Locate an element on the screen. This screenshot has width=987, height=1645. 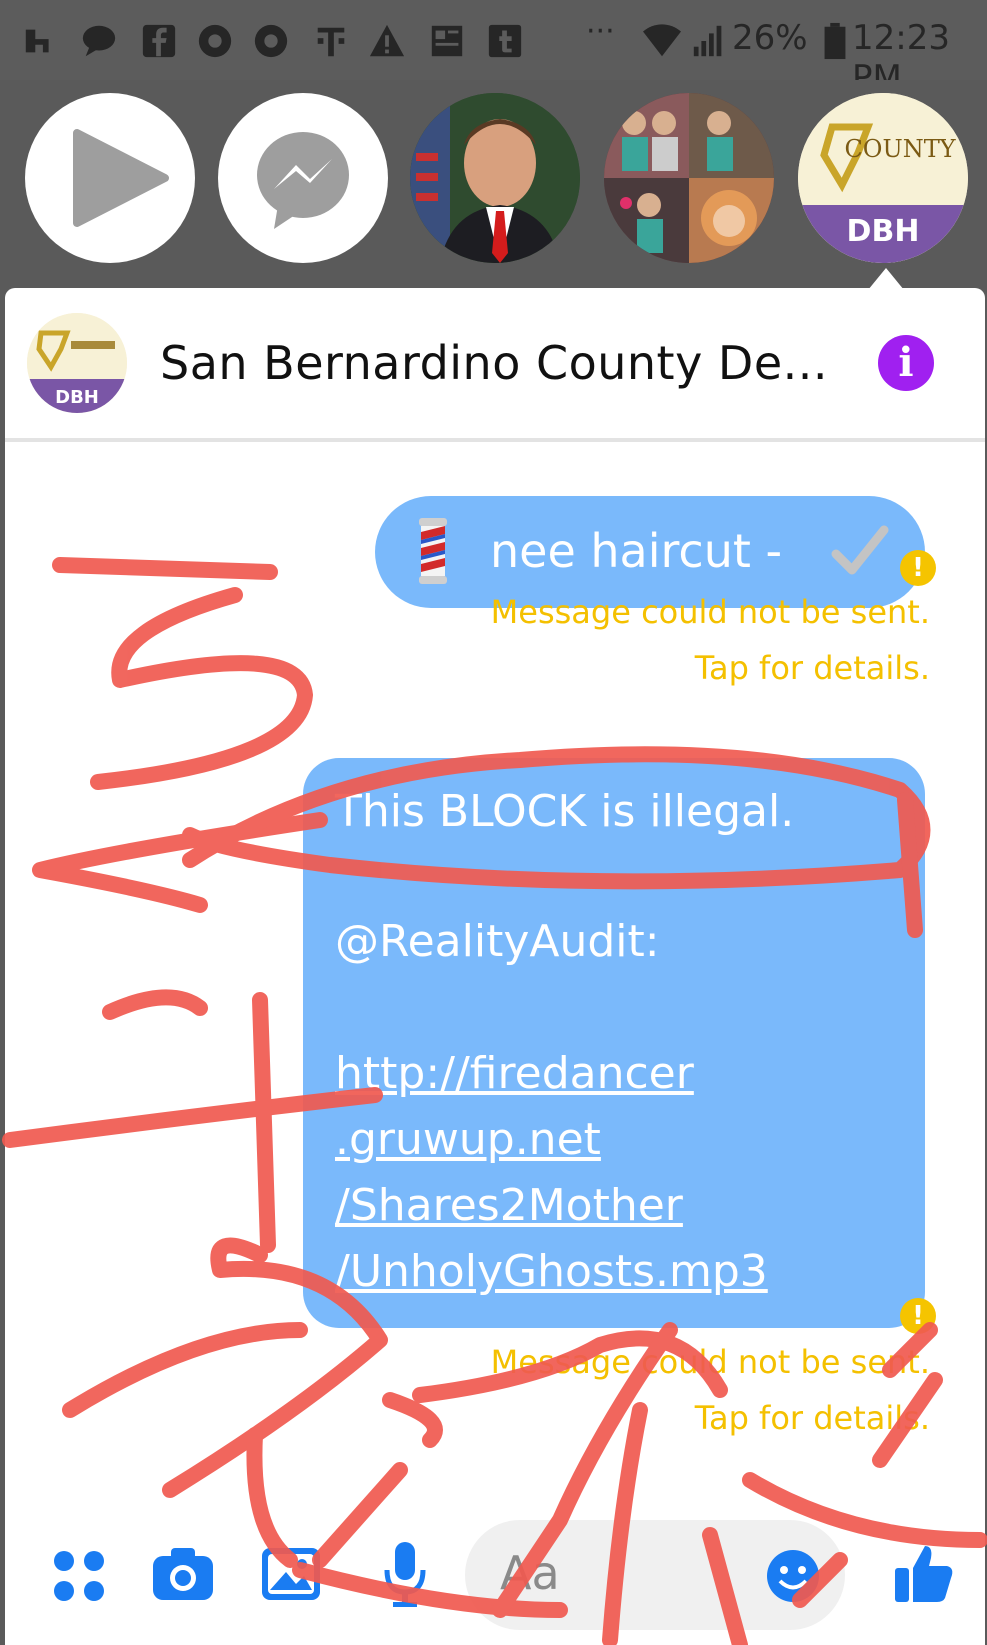
collage-photo is located at coordinates (689, 178).